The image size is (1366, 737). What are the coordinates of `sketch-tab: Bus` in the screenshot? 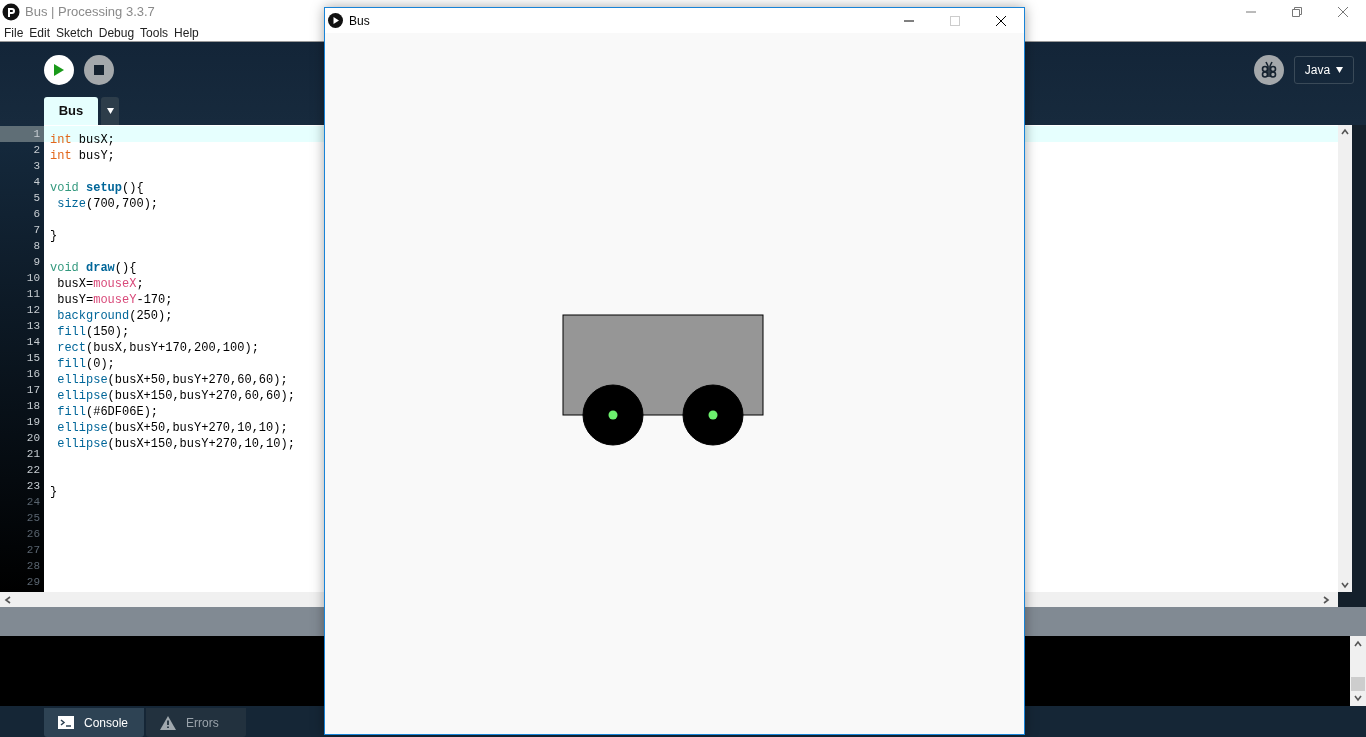 It's located at (71, 111).